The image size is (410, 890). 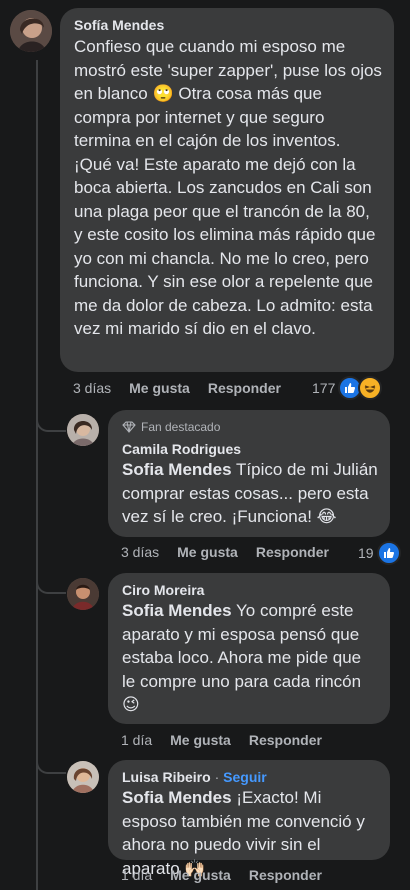 I want to click on reaction-count: 19, so click(x=366, y=553).